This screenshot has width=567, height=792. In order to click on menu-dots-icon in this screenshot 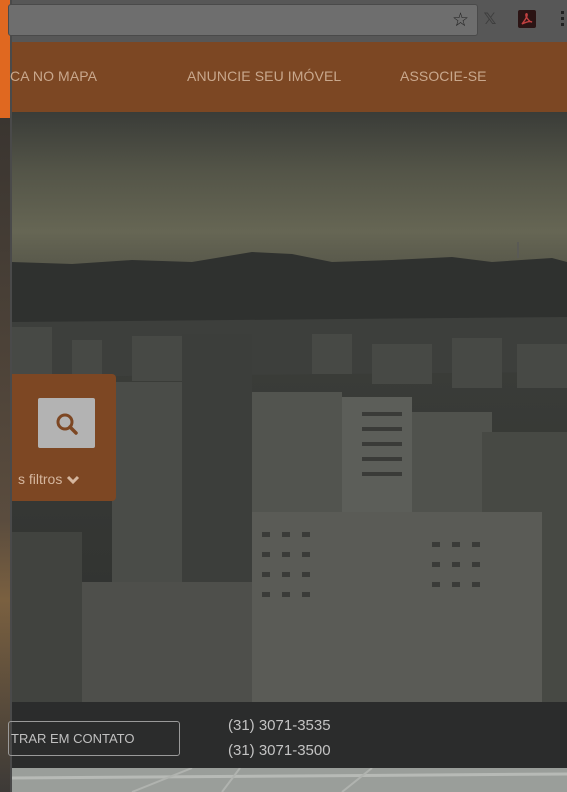, I will do `click(564, 18)`.